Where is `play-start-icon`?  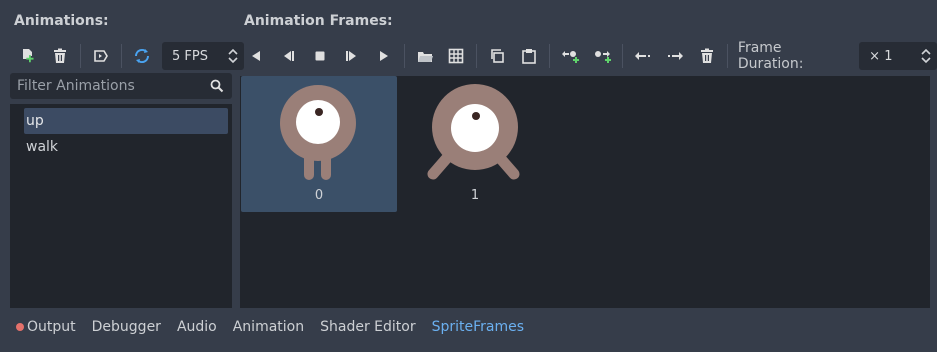 play-start-icon is located at coordinates (350, 56).